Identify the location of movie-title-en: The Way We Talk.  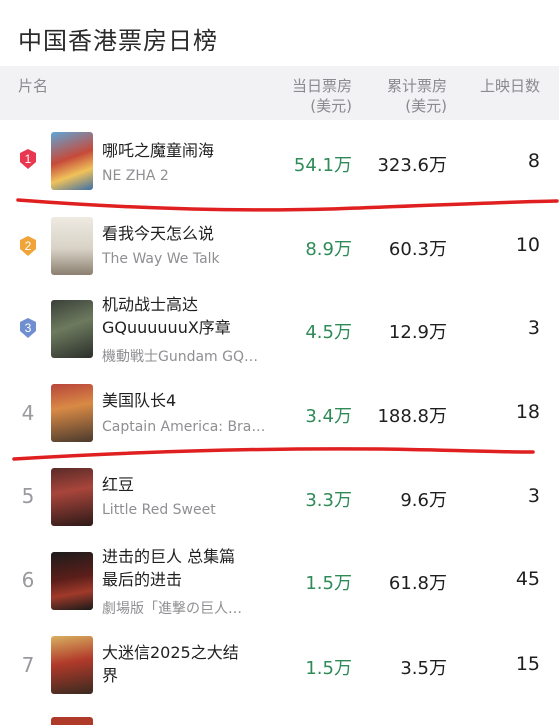
(161, 259).